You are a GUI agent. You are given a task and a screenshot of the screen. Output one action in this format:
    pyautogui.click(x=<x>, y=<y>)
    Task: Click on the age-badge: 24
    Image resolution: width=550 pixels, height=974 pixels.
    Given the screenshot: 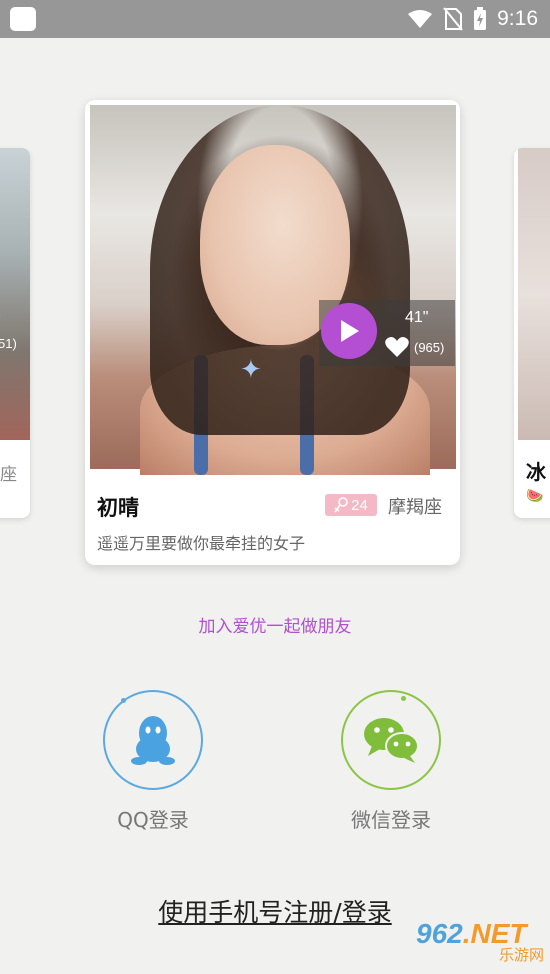 What is the action you would take?
    pyautogui.click(x=351, y=505)
    